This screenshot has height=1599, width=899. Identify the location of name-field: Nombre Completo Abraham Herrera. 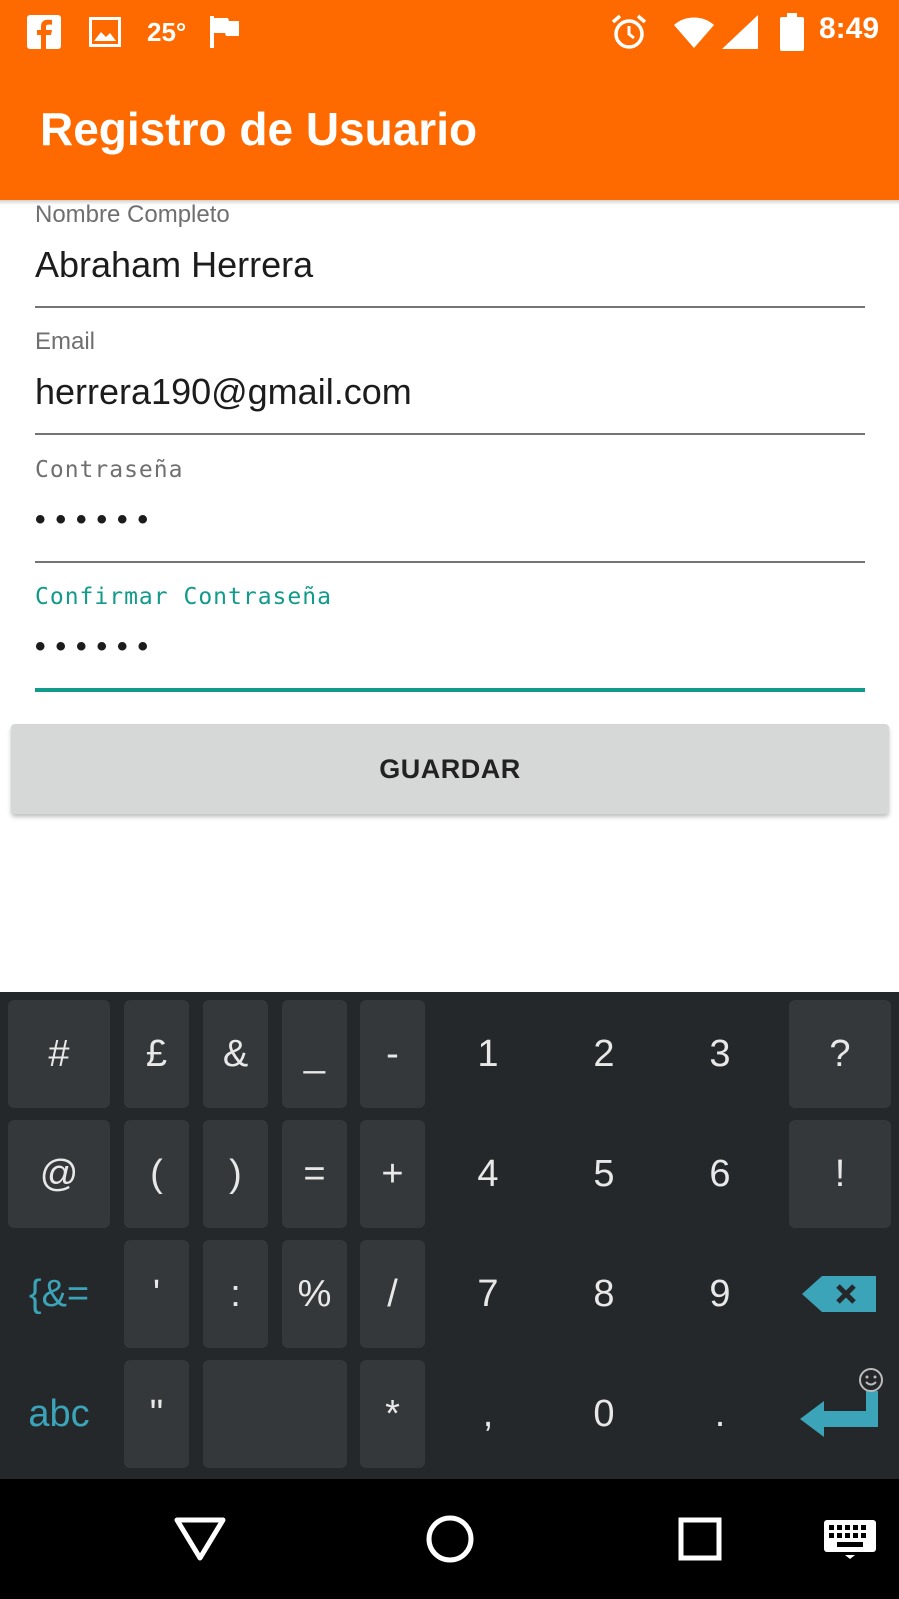
(450, 254).